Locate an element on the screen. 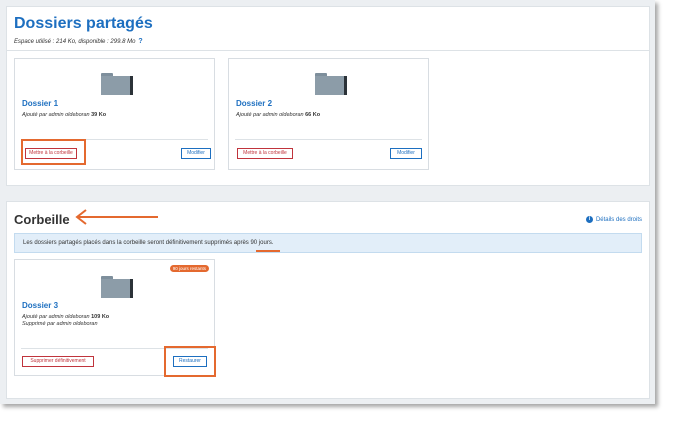  retention-days: 90 jours is located at coordinates (261, 243).